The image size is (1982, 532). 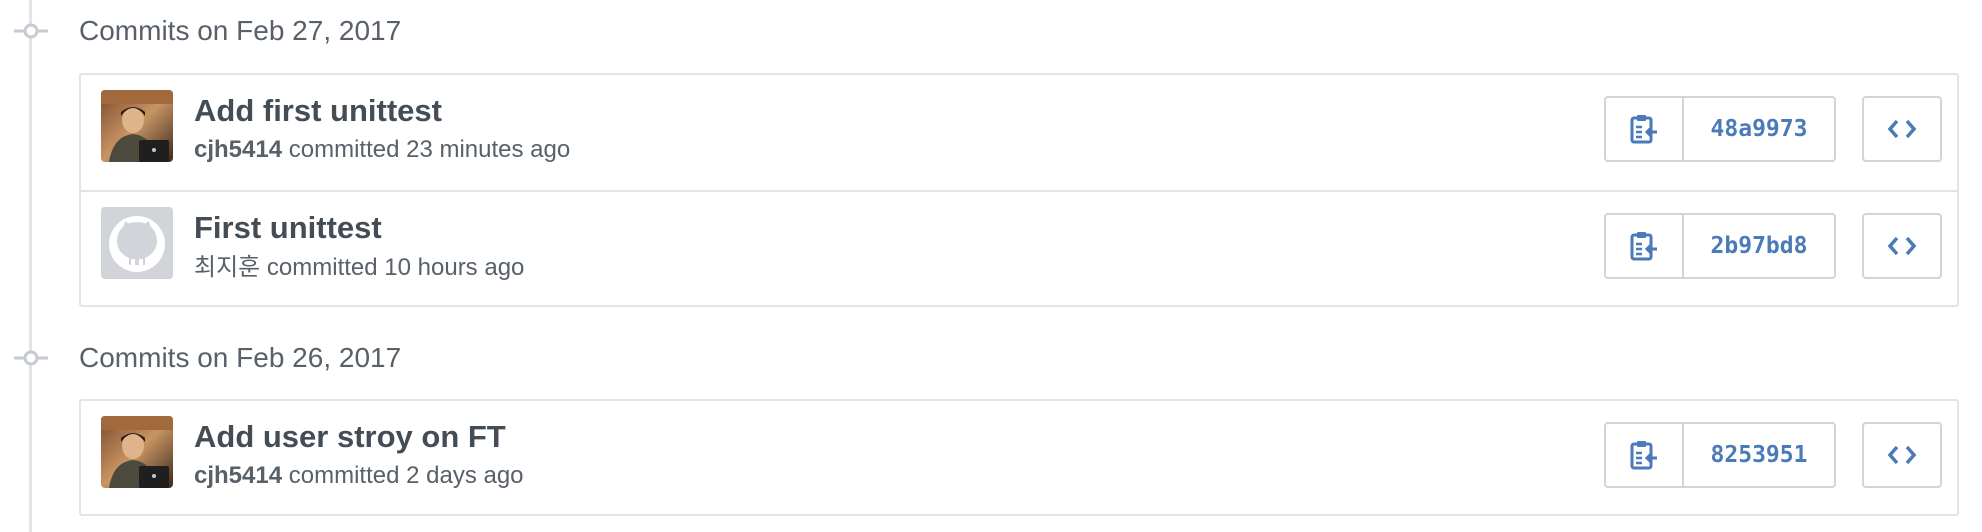 I want to click on commit-group-title: Commits on Feb 26, 2017, so click(x=240, y=357).